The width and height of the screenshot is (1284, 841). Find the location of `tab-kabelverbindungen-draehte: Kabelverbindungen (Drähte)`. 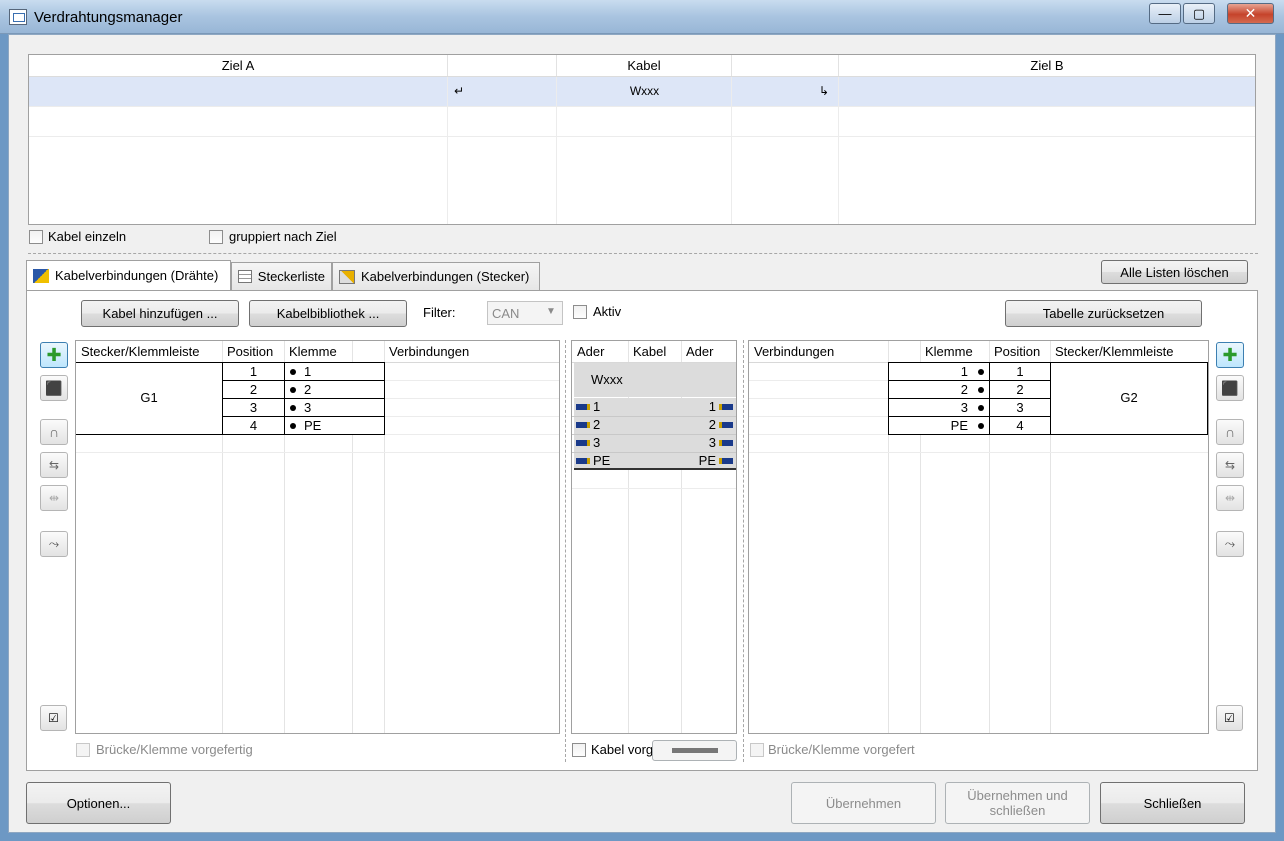

tab-kabelverbindungen-draehte: Kabelverbindungen (Drähte) is located at coordinates (128, 275).